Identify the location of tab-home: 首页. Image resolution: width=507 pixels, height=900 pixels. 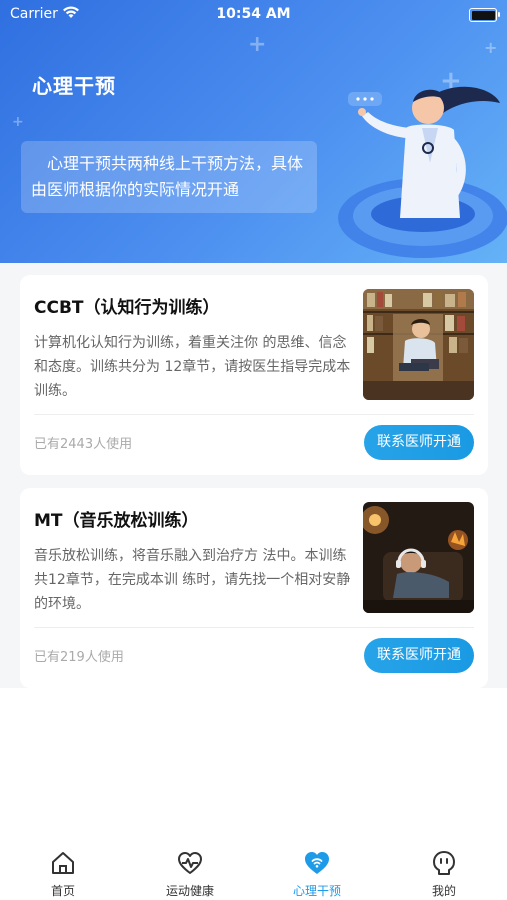
(63, 869).